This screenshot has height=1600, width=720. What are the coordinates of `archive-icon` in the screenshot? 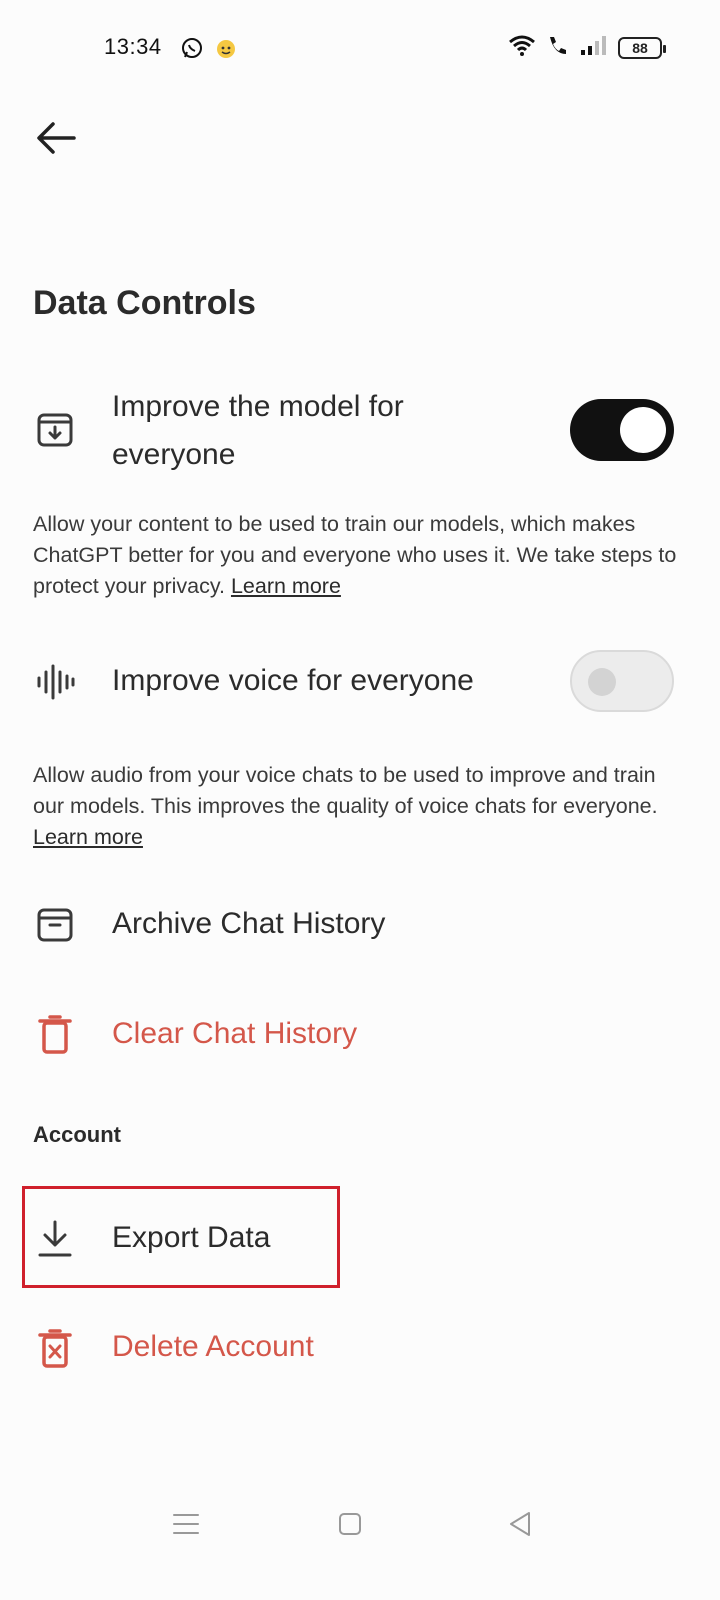 It's located at (55, 924).